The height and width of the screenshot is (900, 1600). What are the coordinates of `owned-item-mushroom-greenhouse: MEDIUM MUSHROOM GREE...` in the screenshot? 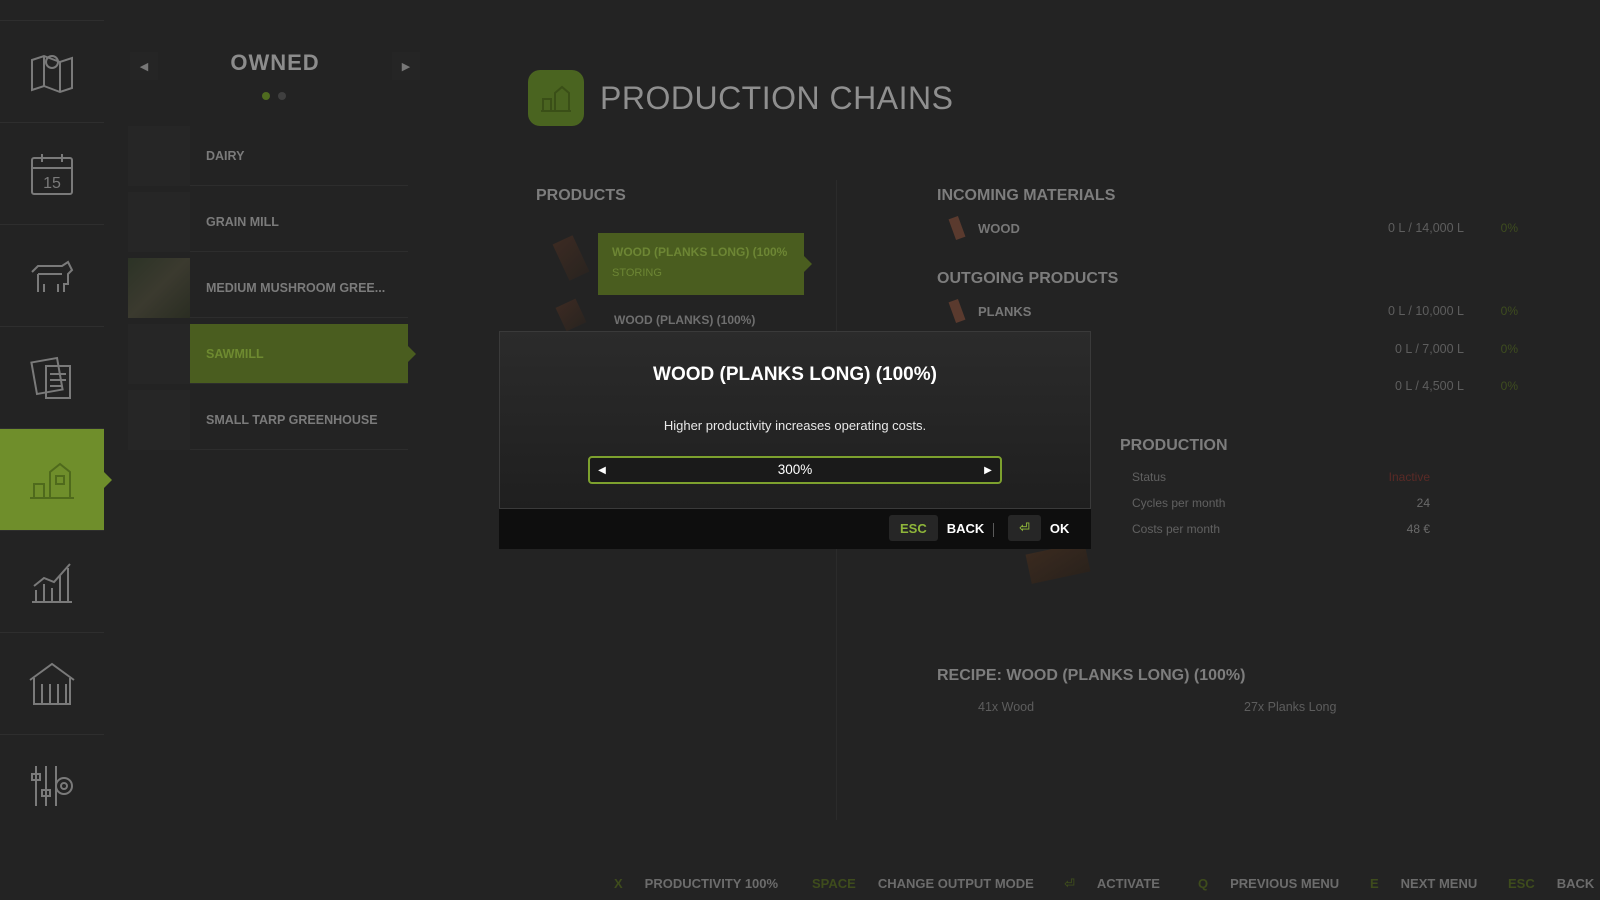 It's located at (268, 288).